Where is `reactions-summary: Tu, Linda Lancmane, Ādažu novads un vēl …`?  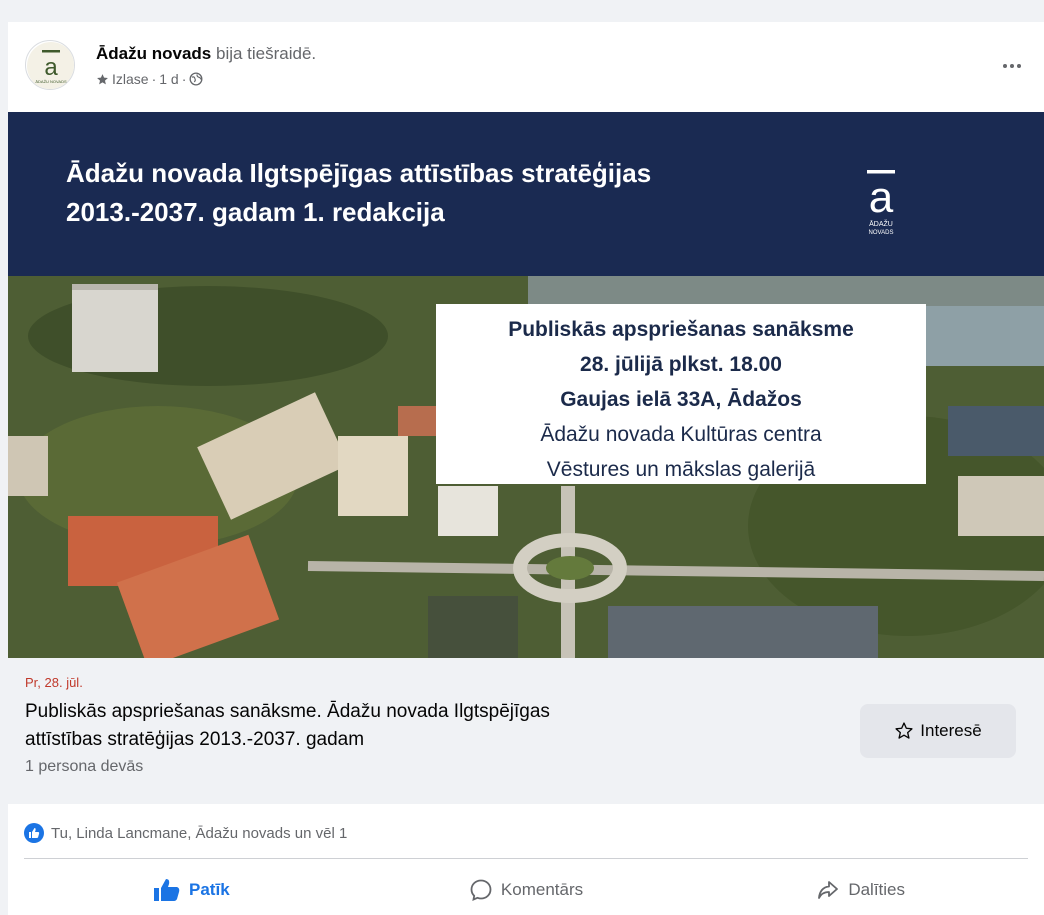 reactions-summary: Tu, Linda Lancmane, Ādažu novads un vēl … is located at coordinates (185, 833).